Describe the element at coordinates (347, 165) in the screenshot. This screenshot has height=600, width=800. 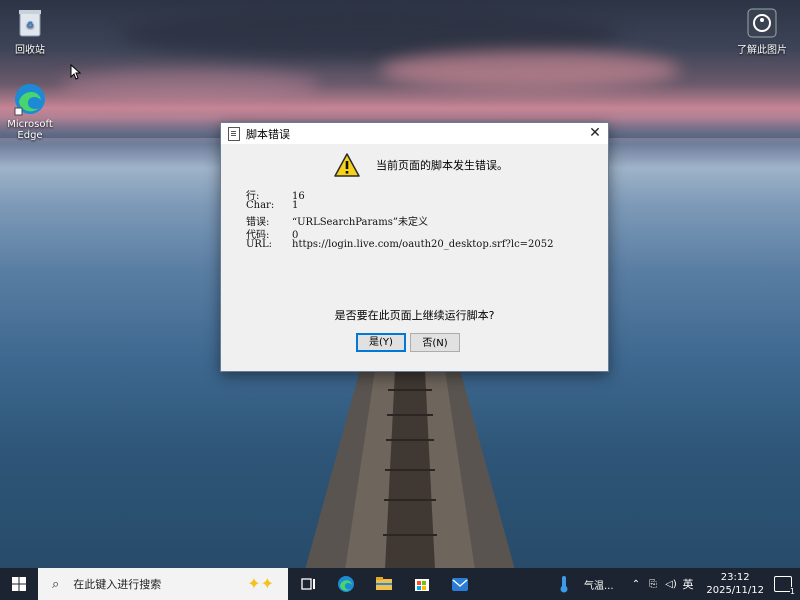
I see `warning-icon` at that location.